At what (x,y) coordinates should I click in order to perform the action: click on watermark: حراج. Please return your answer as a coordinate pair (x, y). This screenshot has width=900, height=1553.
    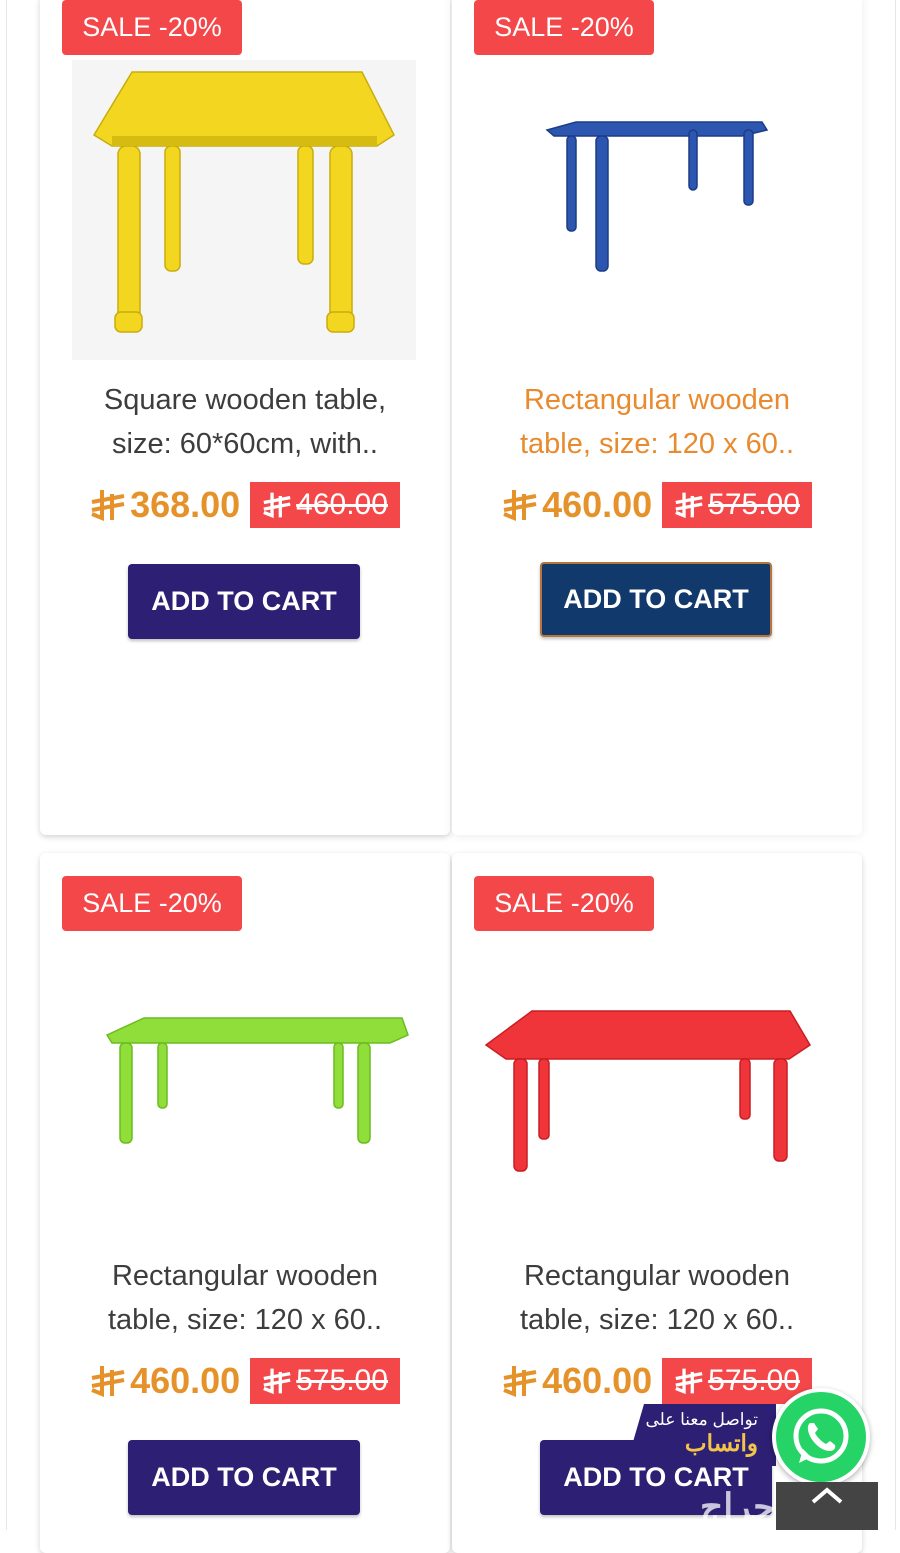
    Looking at the image, I should click on (738, 1506).